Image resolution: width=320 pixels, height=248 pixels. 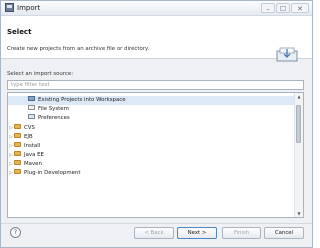 What do you see at coordinates (156, 223) in the screenshot?
I see `footer-divider` at bounding box center [156, 223].